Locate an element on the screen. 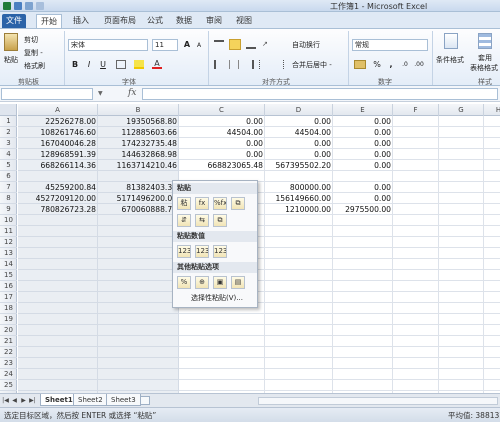 The height and width of the screenshot is (422, 500). comma-button: , is located at coordinates (391, 64).